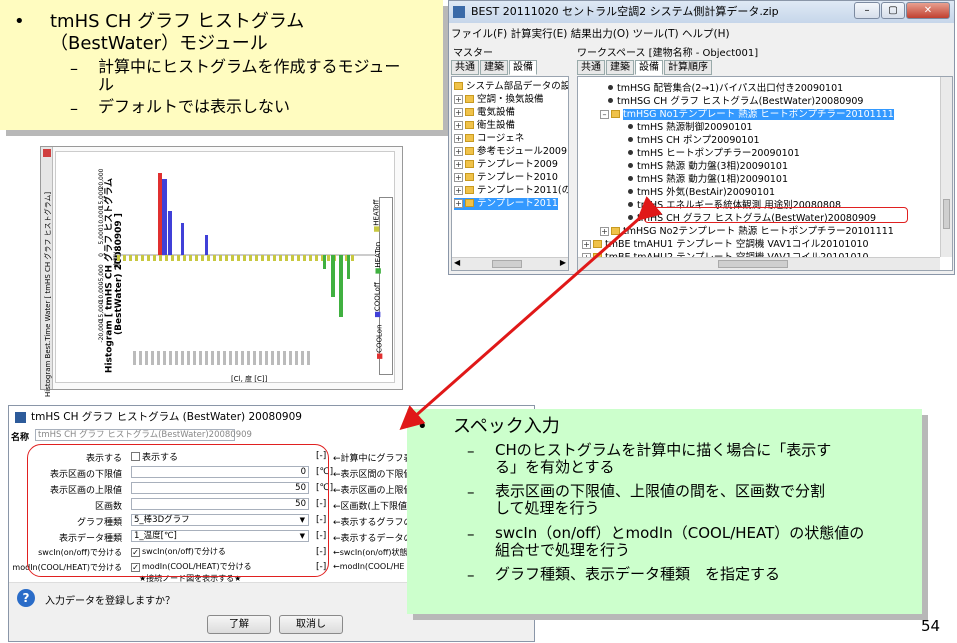  Describe the element at coordinates (379, 342) in the screenshot. I see `legend-cool-on: ■COOLon` at that location.